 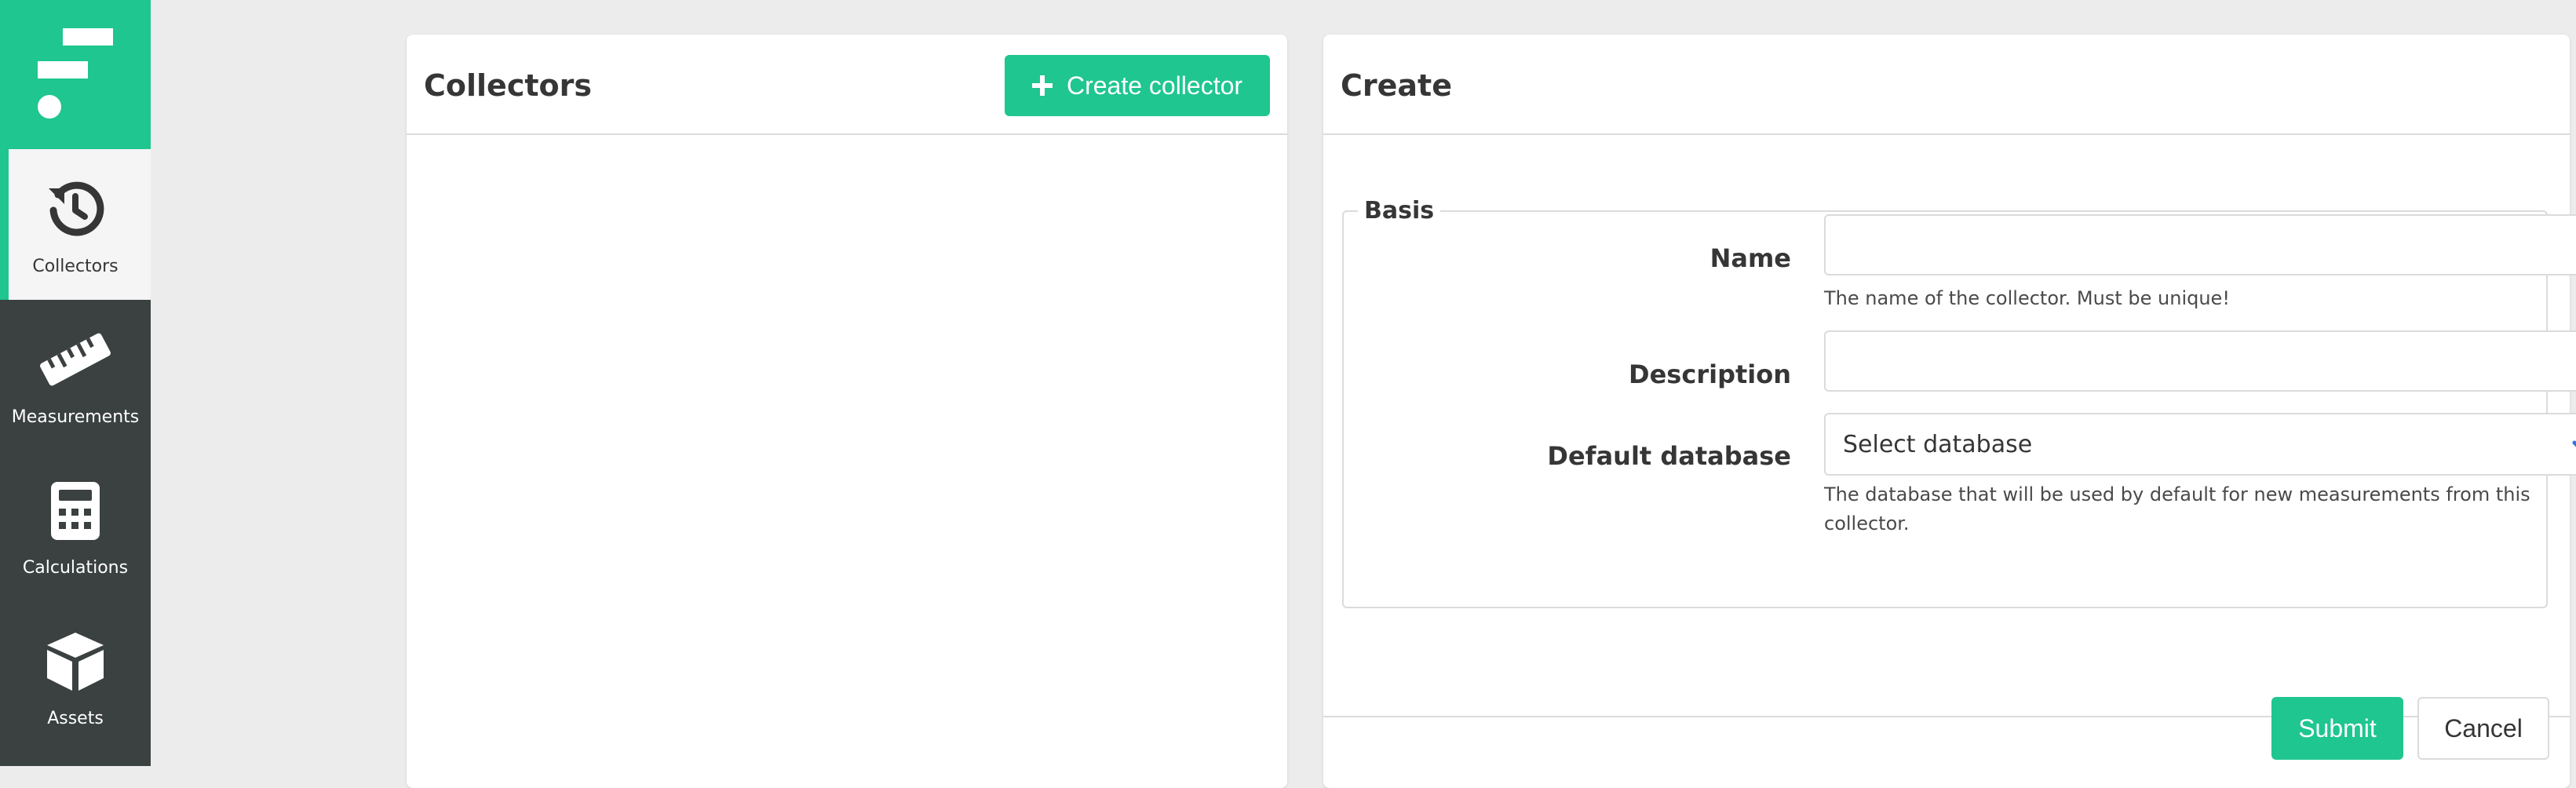 I want to click on sidebar-item-label: Measurements, so click(x=75, y=417).